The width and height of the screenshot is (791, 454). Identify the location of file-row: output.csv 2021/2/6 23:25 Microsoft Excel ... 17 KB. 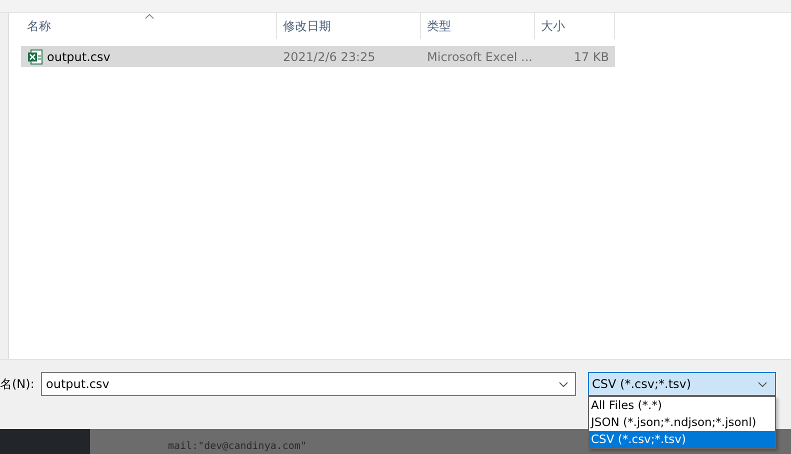
(318, 56).